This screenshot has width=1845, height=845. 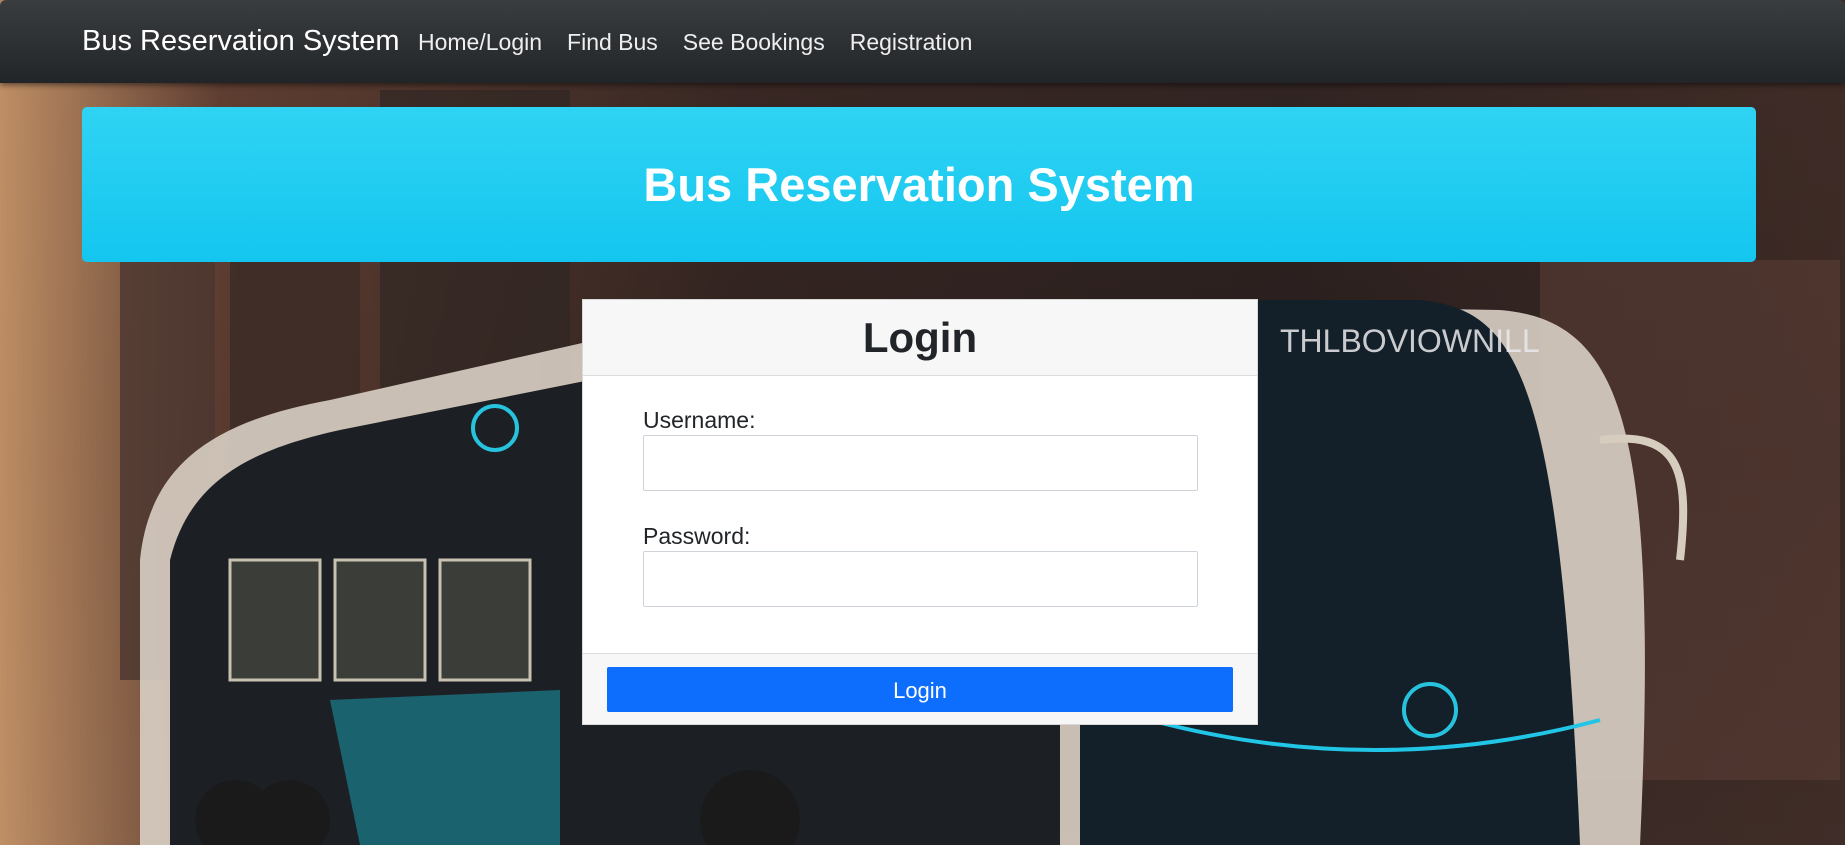 I want to click on password-label: Password:, so click(x=697, y=536).